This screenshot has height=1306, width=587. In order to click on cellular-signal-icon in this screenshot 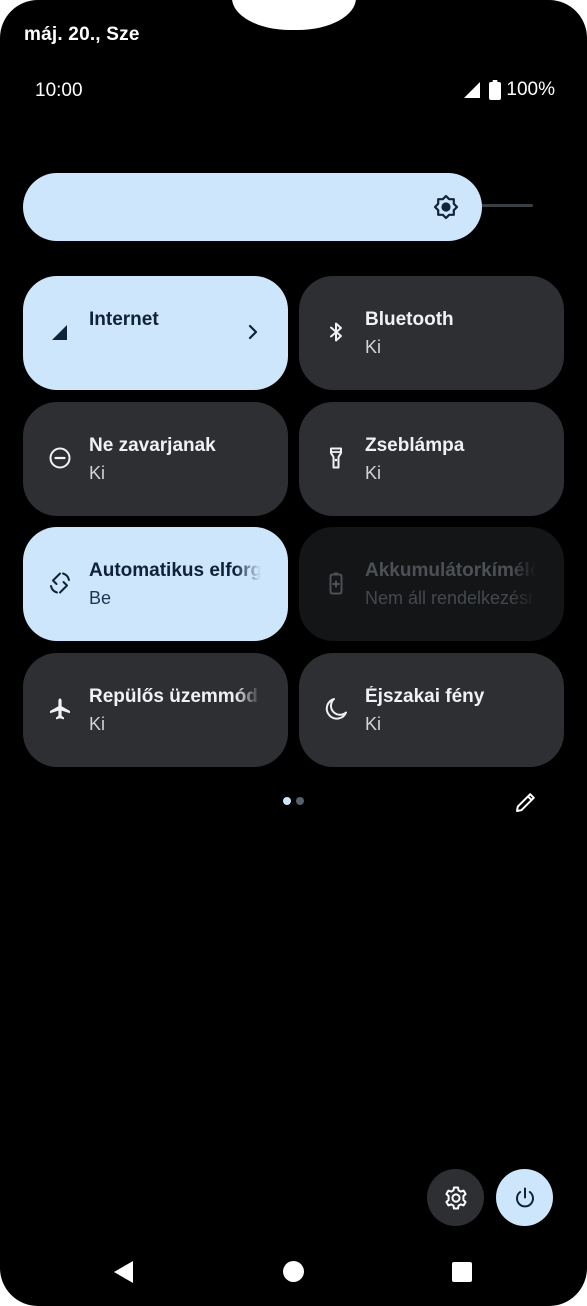, I will do `click(59, 332)`.